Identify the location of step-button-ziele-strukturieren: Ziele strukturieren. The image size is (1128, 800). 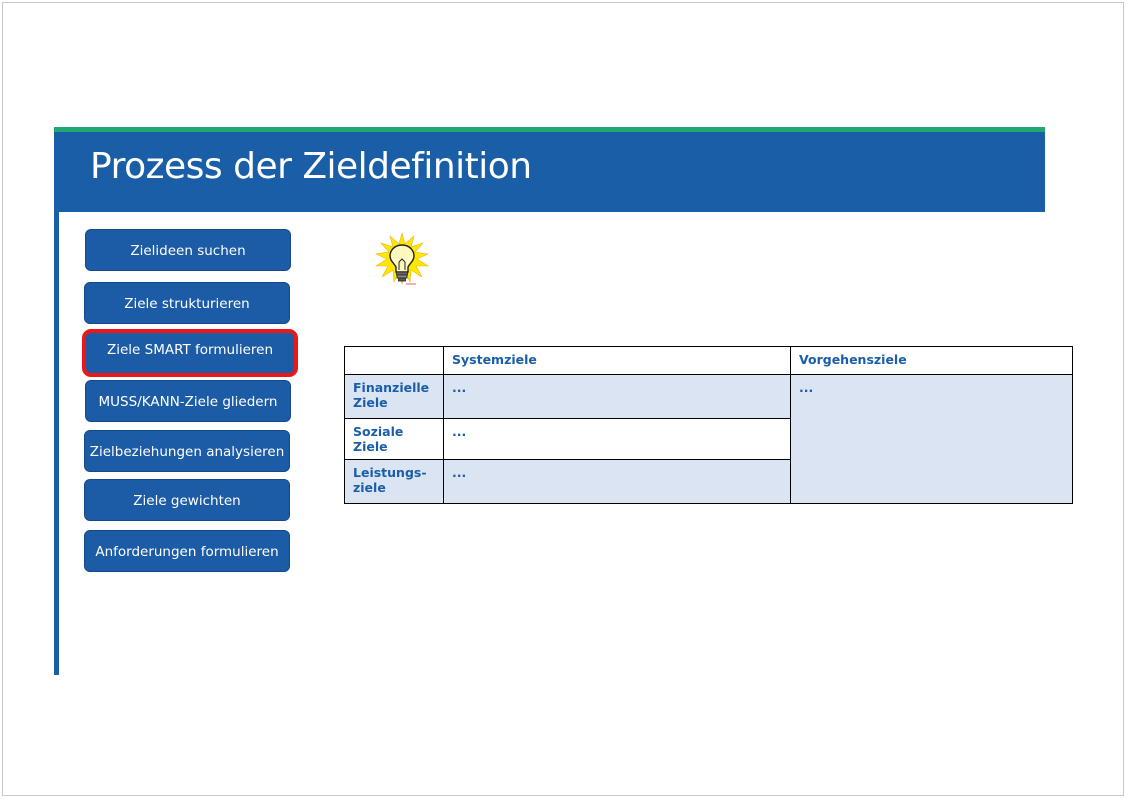
(187, 303).